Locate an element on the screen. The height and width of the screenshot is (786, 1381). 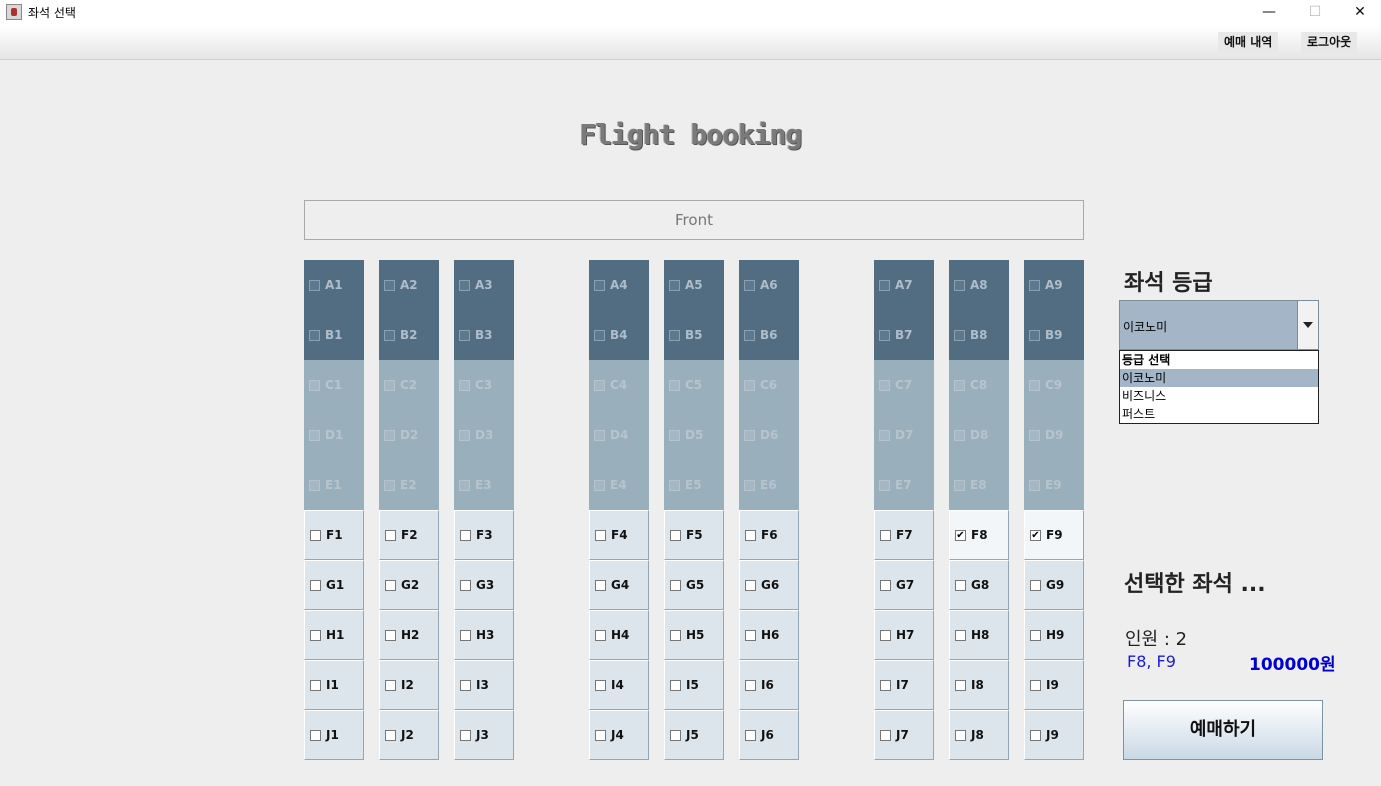
seat-f7: F7 is located at coordinates (904, 535).